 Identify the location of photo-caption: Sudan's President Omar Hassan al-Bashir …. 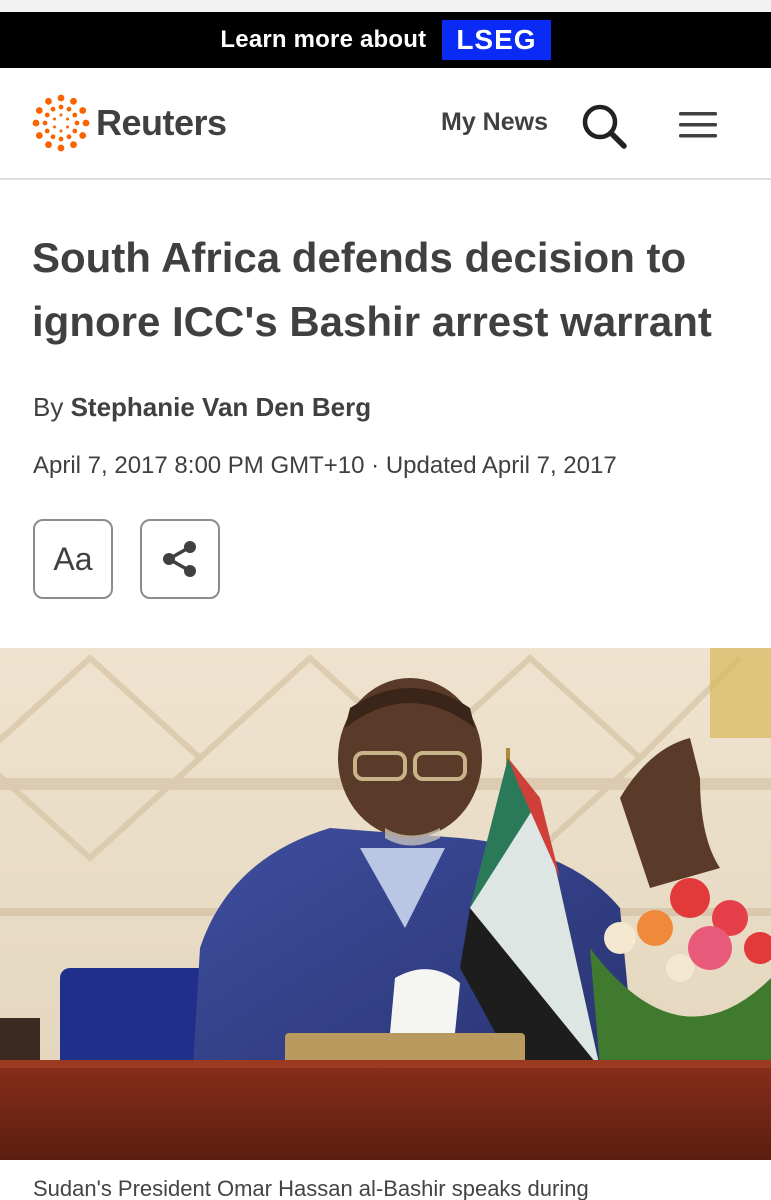
(385, 1180).